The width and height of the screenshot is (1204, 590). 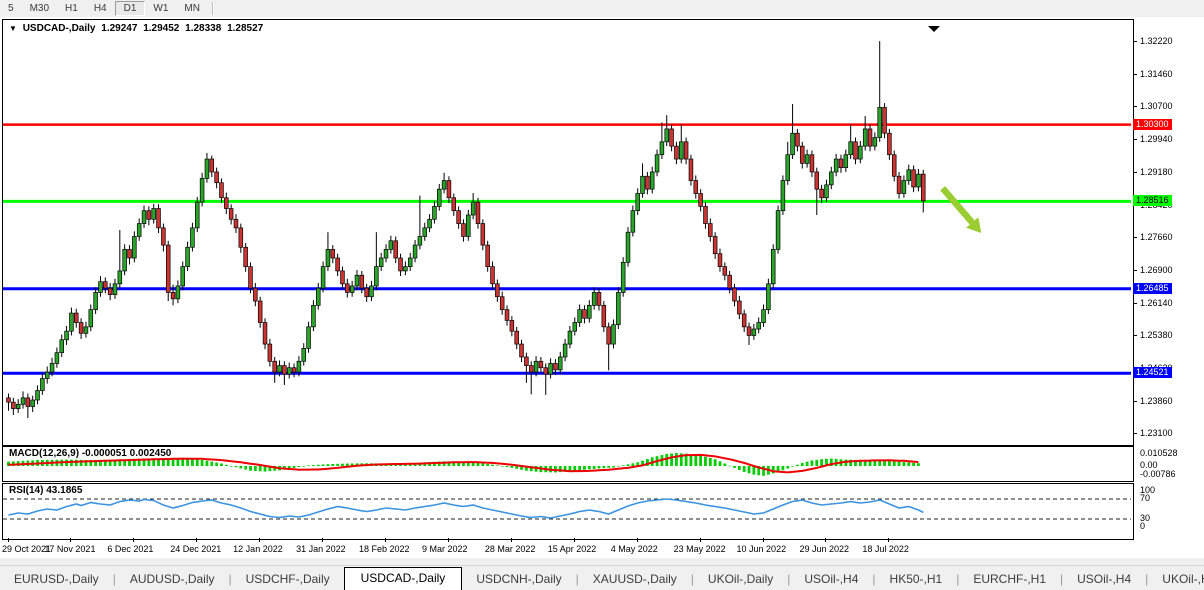 I want to click on price-axis-value: 1.29180, so click(x=1156, y=171).